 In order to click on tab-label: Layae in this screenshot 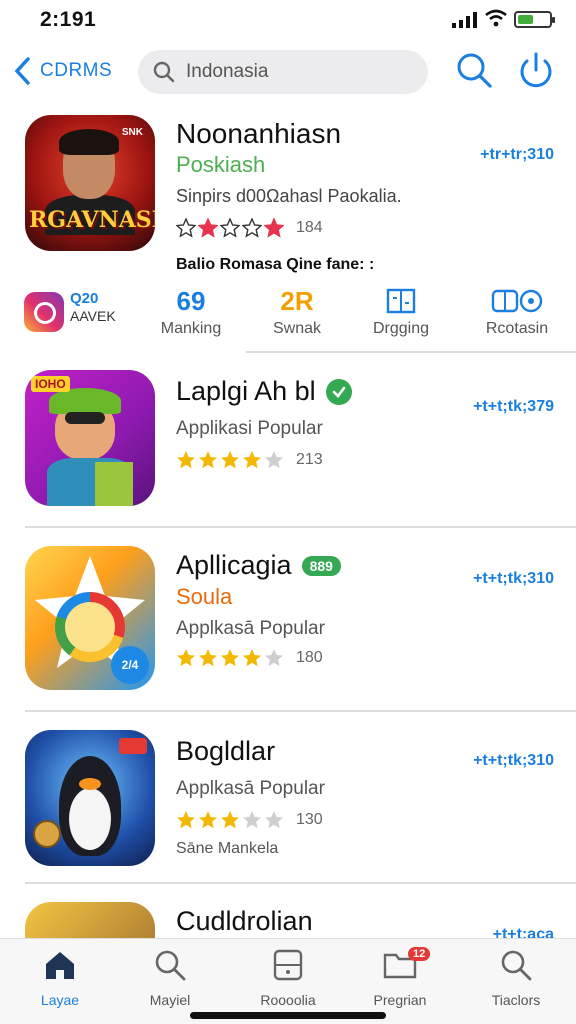, I will do `click(60, 1000)`.